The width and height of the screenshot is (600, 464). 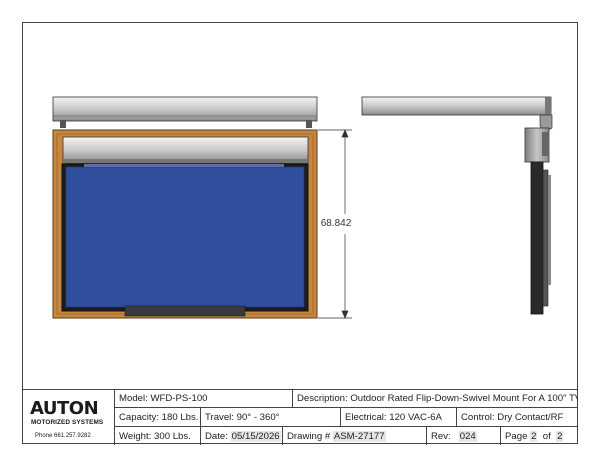 What do you see at coordinates (534, 436) in the screenshot?
I see `page-current: 2` at bounding box center [534, 436].